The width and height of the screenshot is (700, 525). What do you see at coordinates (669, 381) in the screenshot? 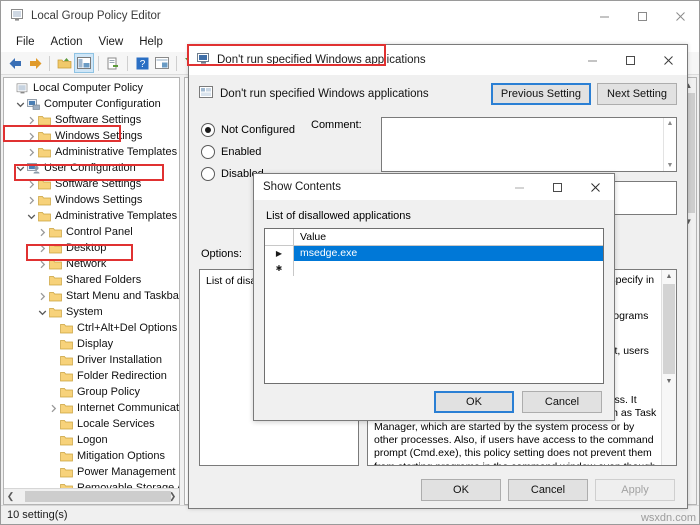
I see `help-scroll-down-icon: ▼` at bounding box center [669, 381].